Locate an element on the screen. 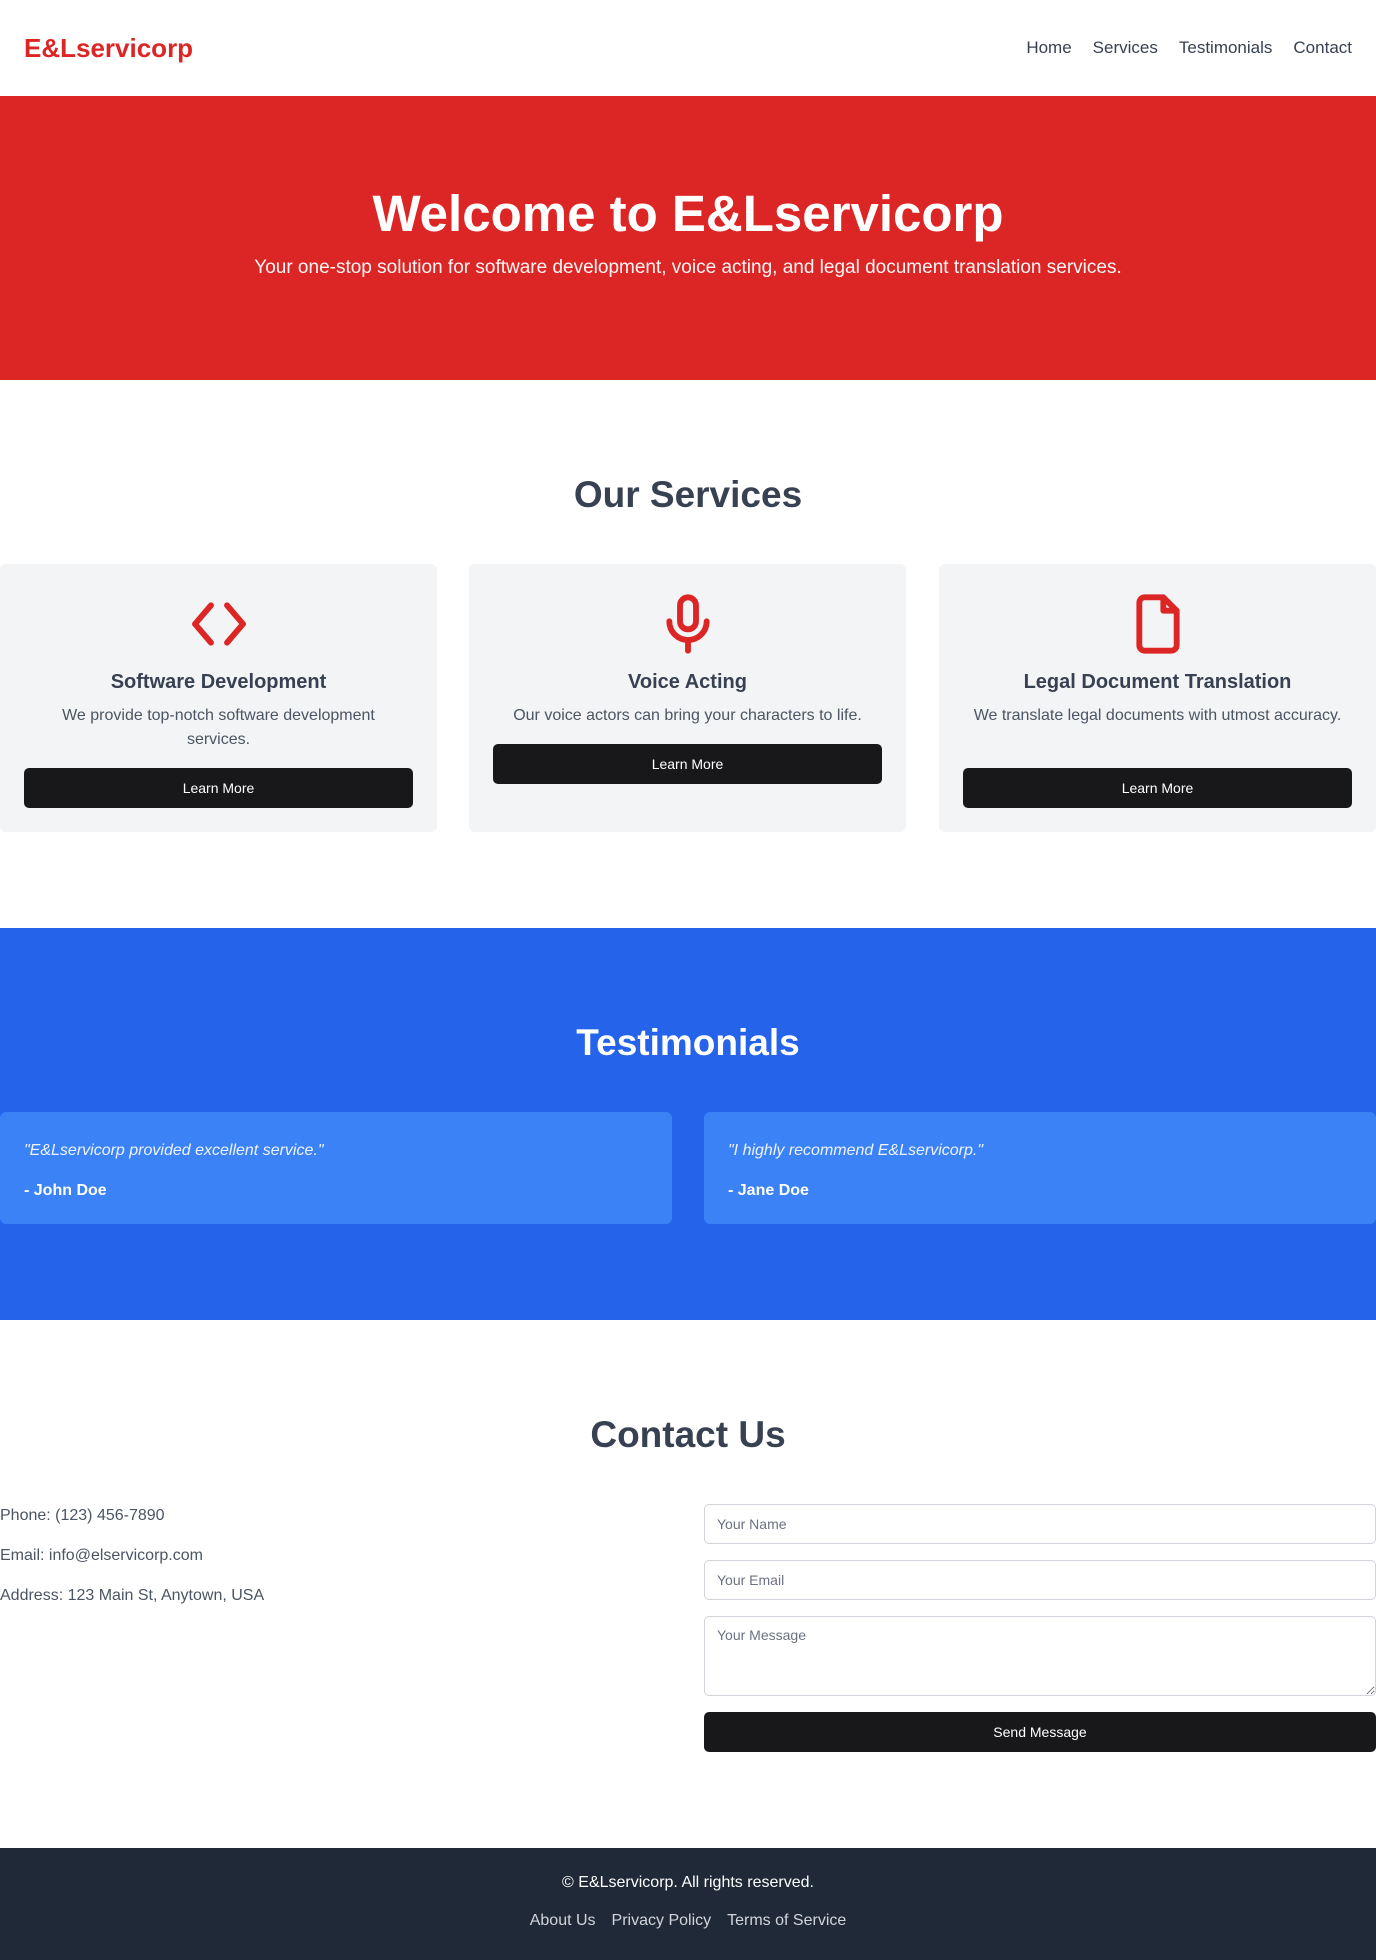 The image size is (1376, 1960). services-title: Our Services is located at coordinates (688, 494).